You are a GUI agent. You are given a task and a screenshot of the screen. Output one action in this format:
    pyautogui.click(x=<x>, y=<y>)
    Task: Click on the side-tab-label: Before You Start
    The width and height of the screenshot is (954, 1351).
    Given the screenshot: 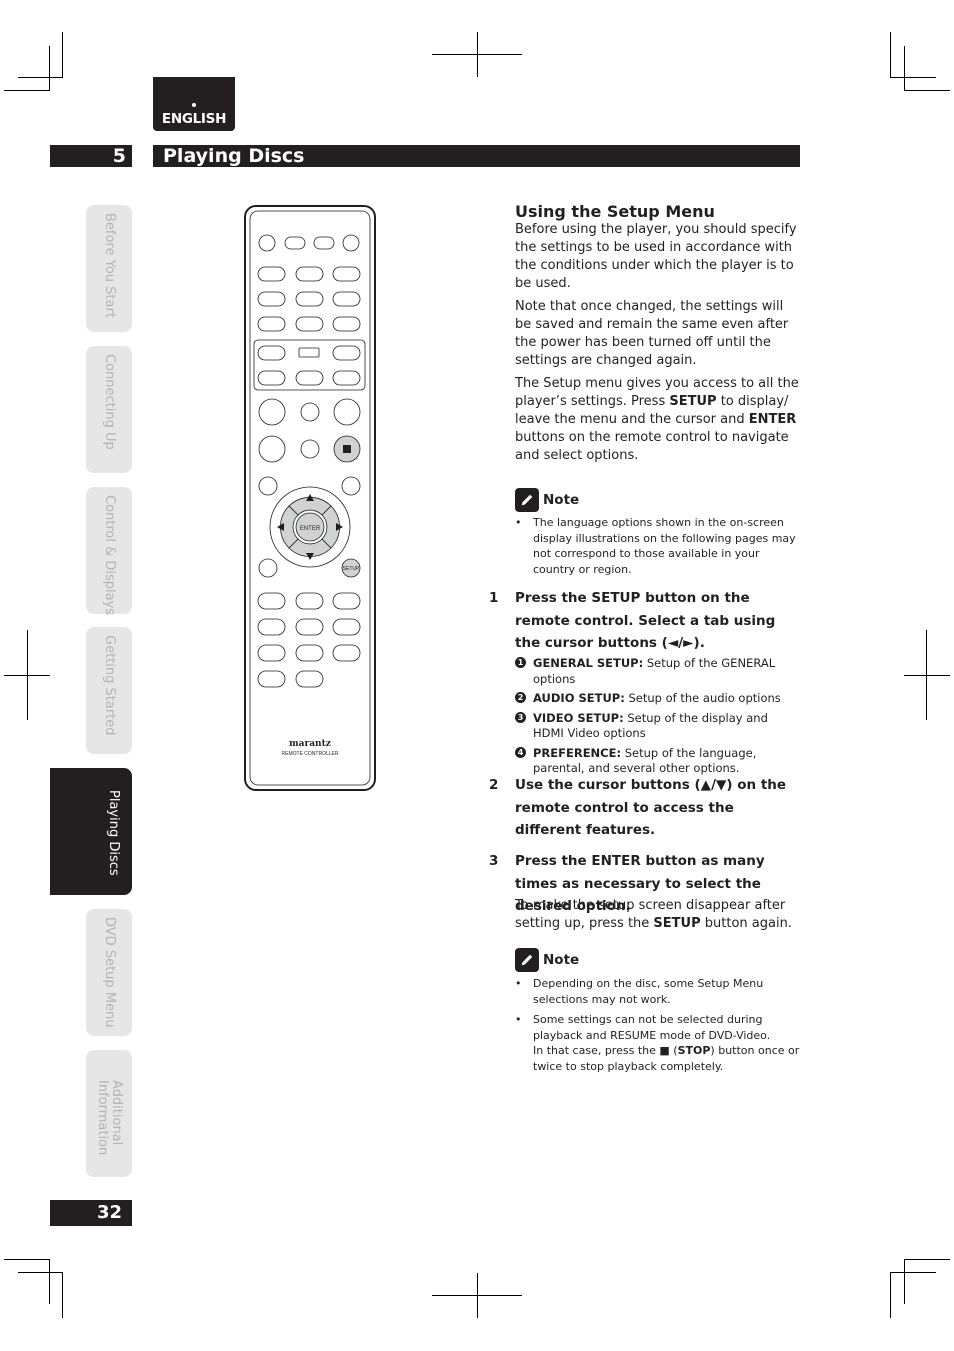 What is the action you would take?
    pyautogui.click(x=109, y=265)
    